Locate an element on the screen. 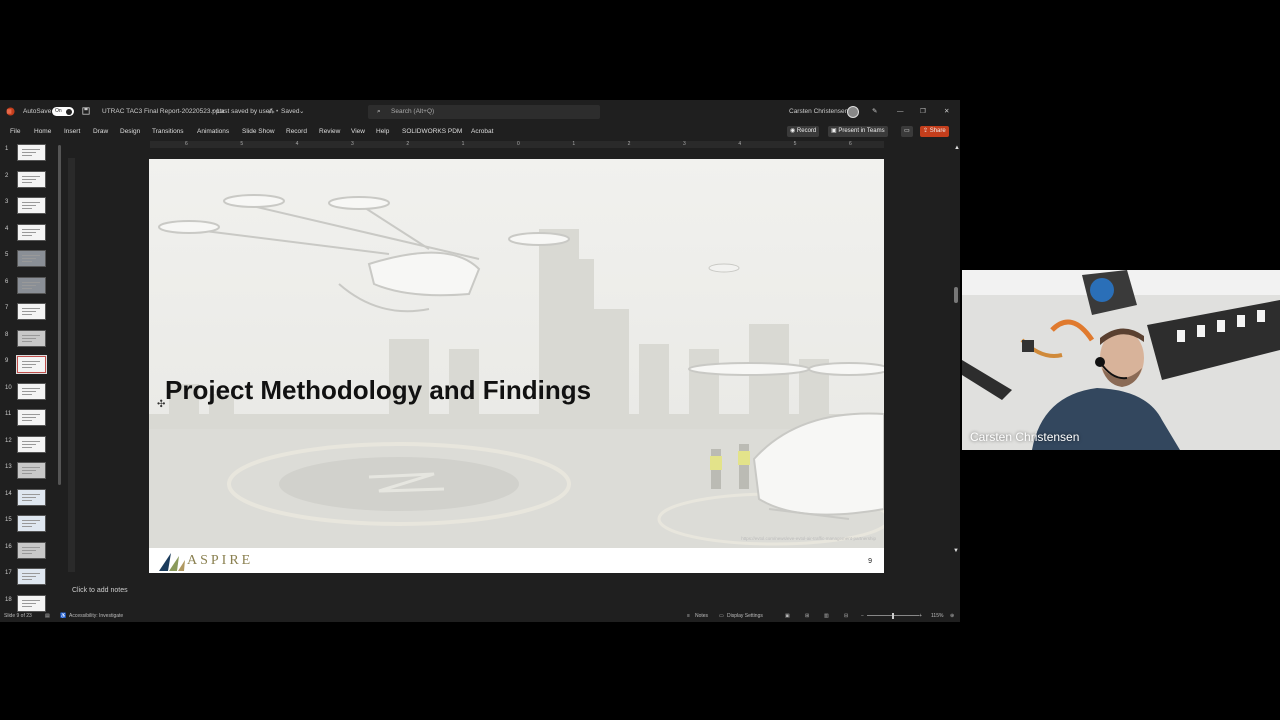  user-name: Carsten Christensen is located at coordinates (818, 112).